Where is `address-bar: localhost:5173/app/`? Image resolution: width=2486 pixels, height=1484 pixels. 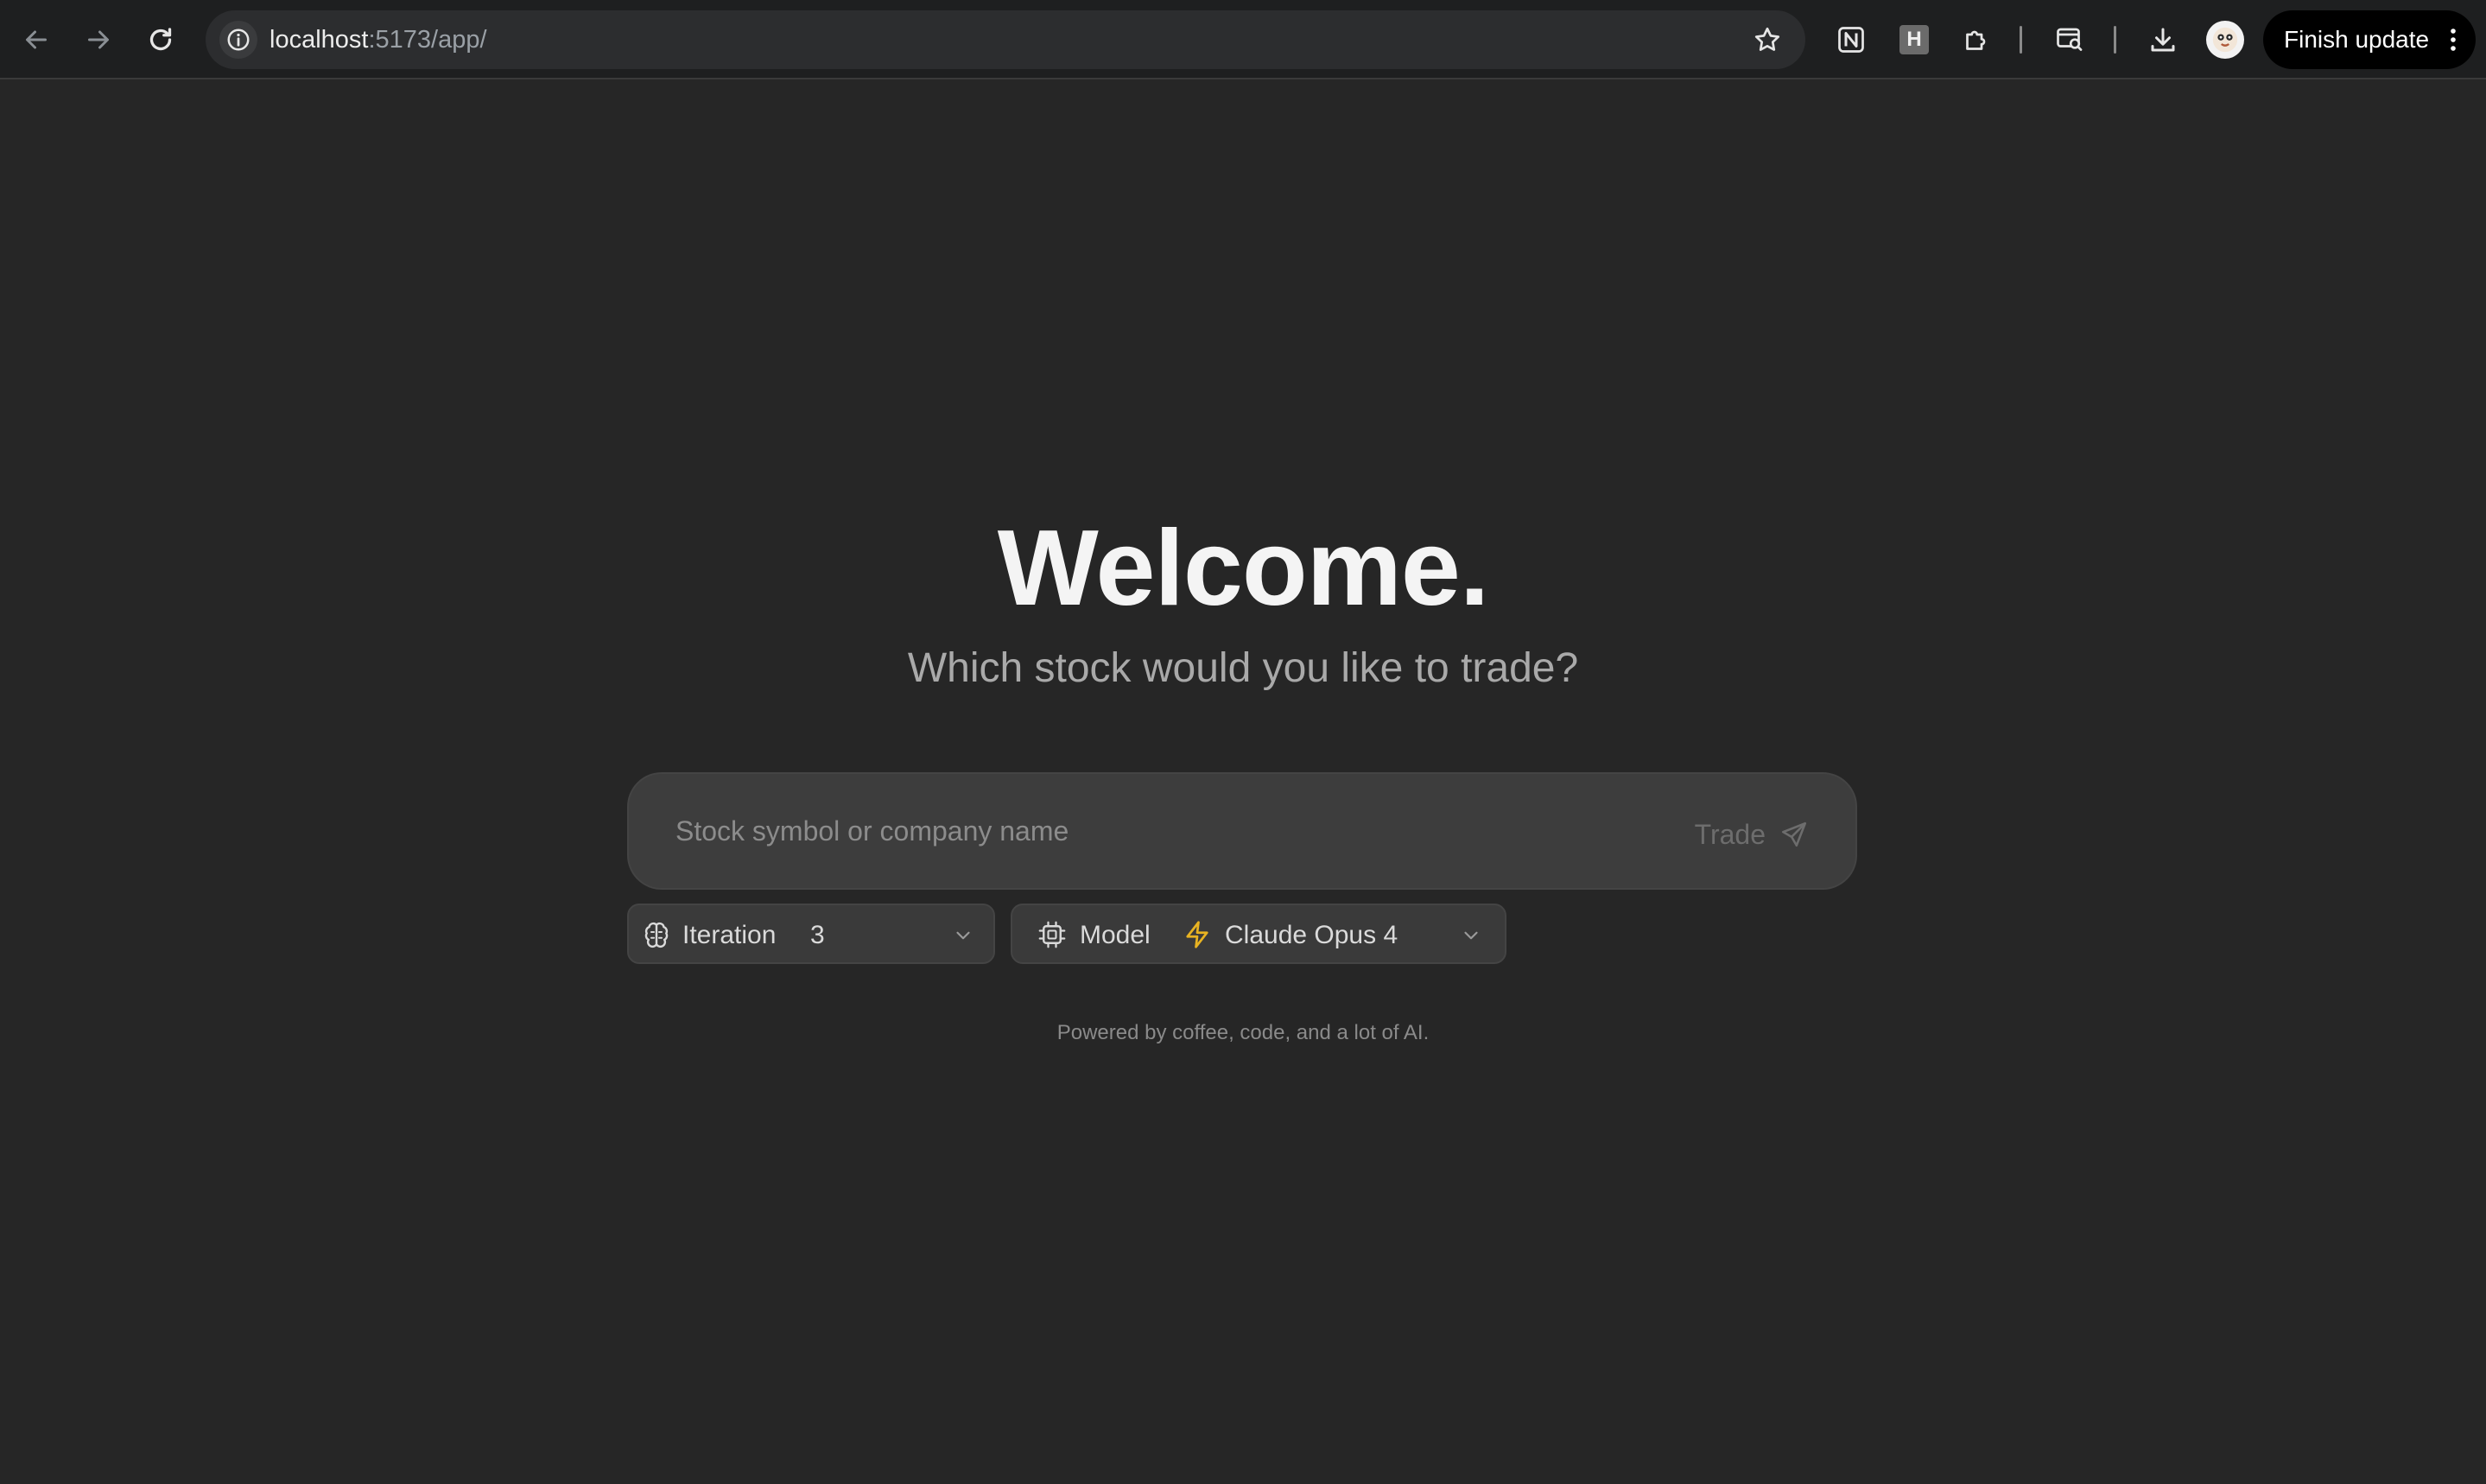
address-bar: localhost:5173/app/ is located at coordinates (1005, 39).